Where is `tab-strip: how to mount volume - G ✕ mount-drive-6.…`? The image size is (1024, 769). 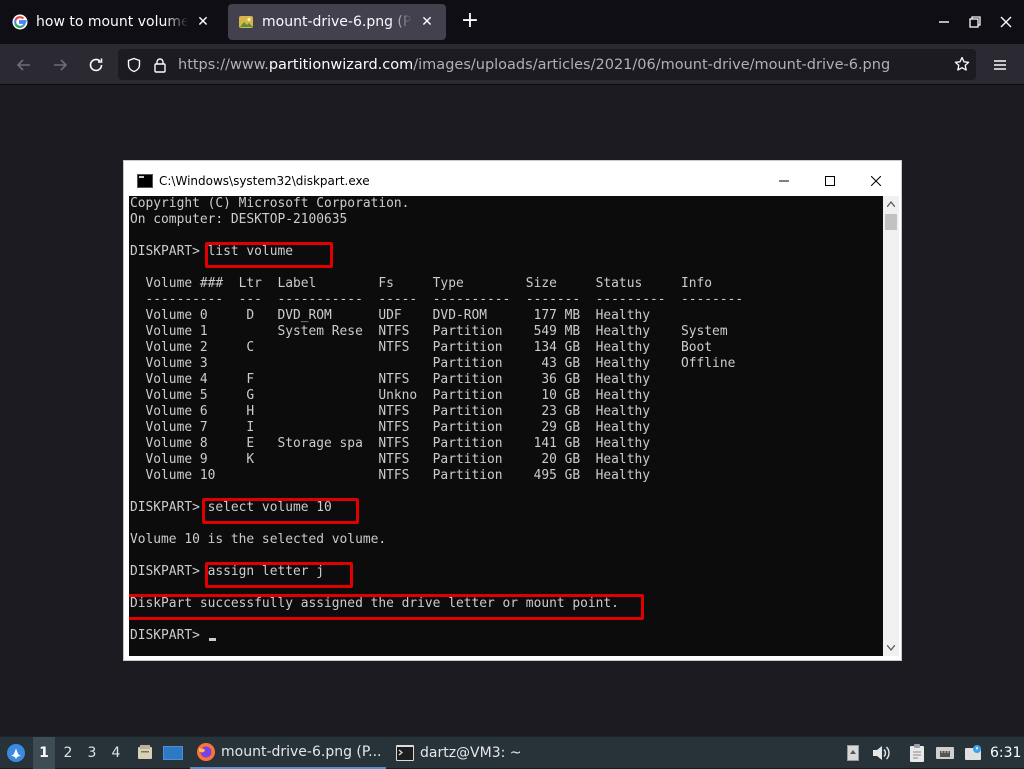 tab-strip: how to mount volume - G ✕ mount-drive-6.… is located at coordinates (512, 22).